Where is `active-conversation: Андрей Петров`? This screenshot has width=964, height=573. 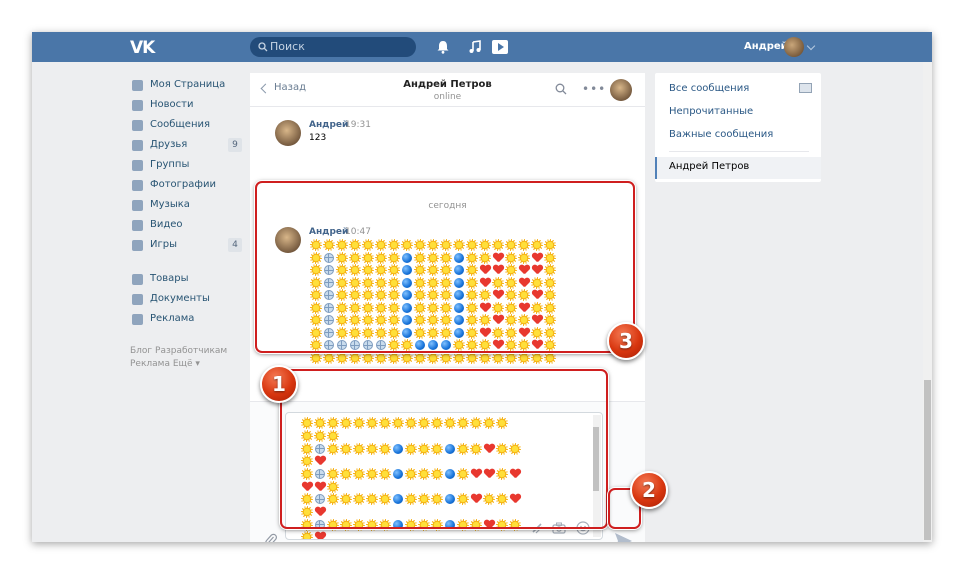
active-conversation: Андрей Петров is located at coordinates (738, 168).